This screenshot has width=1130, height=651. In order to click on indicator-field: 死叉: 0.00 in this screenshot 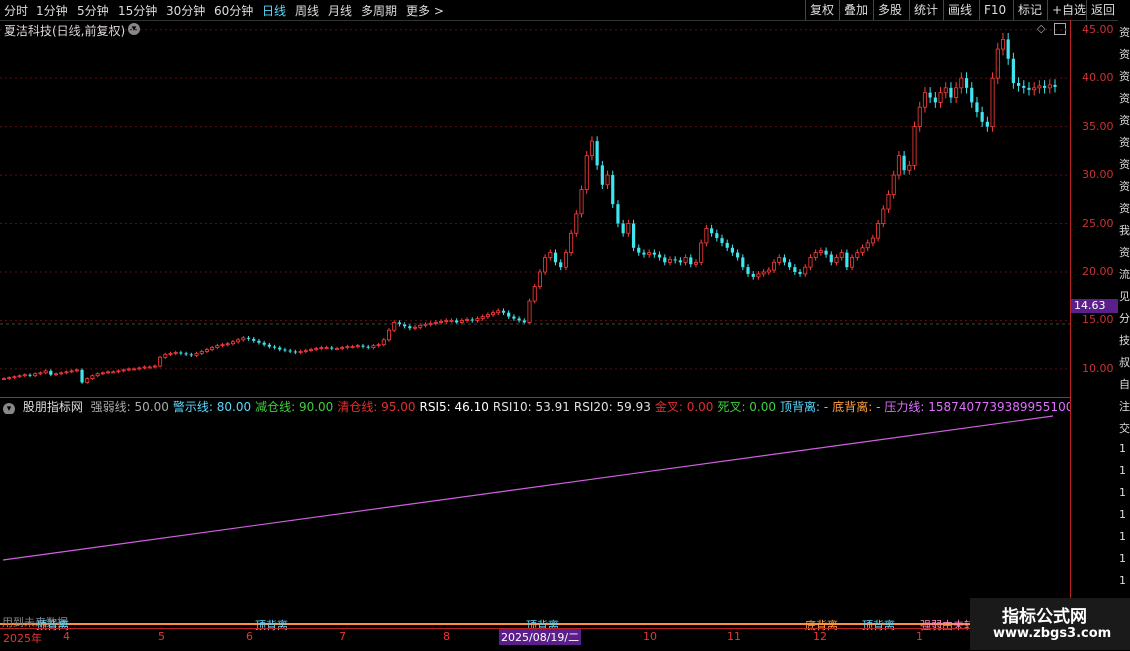, I will do `click(747, 407)`.